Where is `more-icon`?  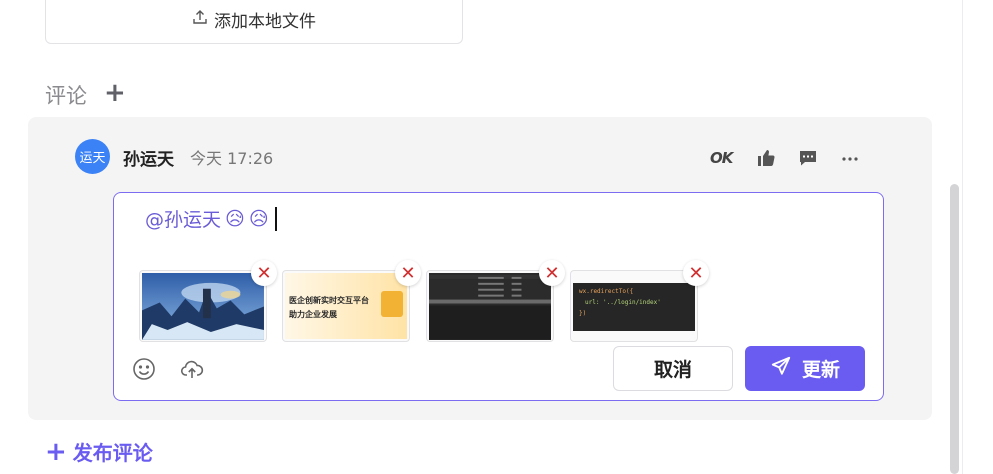 more-icon is located at coordinates (850, 158).